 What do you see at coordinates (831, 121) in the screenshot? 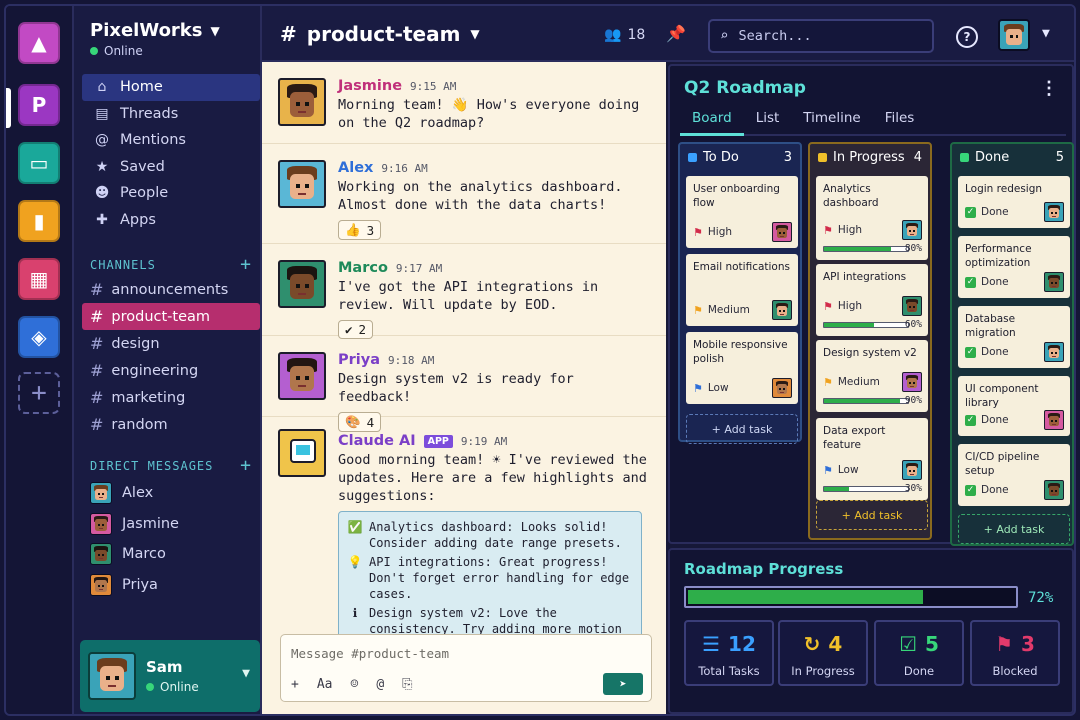
I see `tab-timeline: Timeline` at bounding box center [831, 121].